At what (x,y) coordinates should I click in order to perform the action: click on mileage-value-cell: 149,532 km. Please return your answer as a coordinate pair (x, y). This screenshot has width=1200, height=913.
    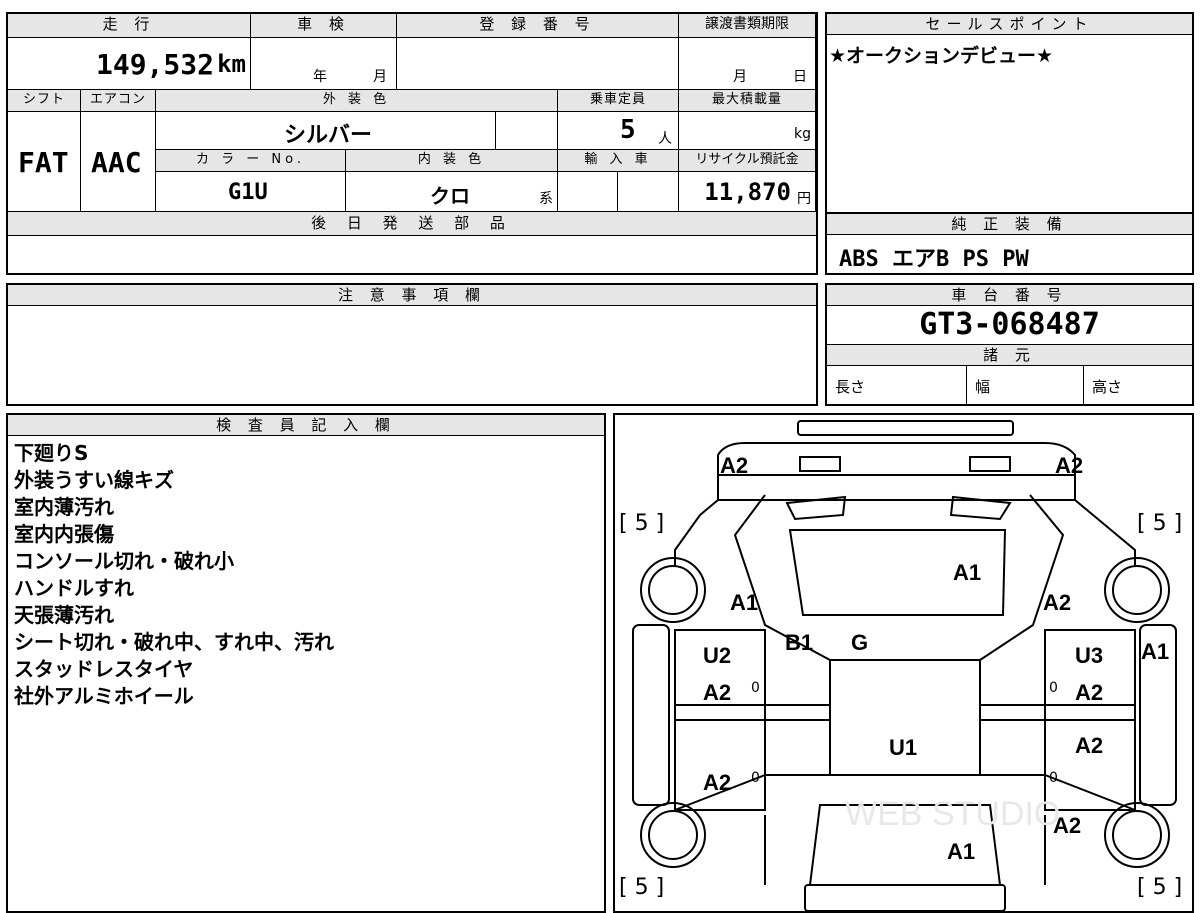
    Looking at the image, I should click on (129, 64).